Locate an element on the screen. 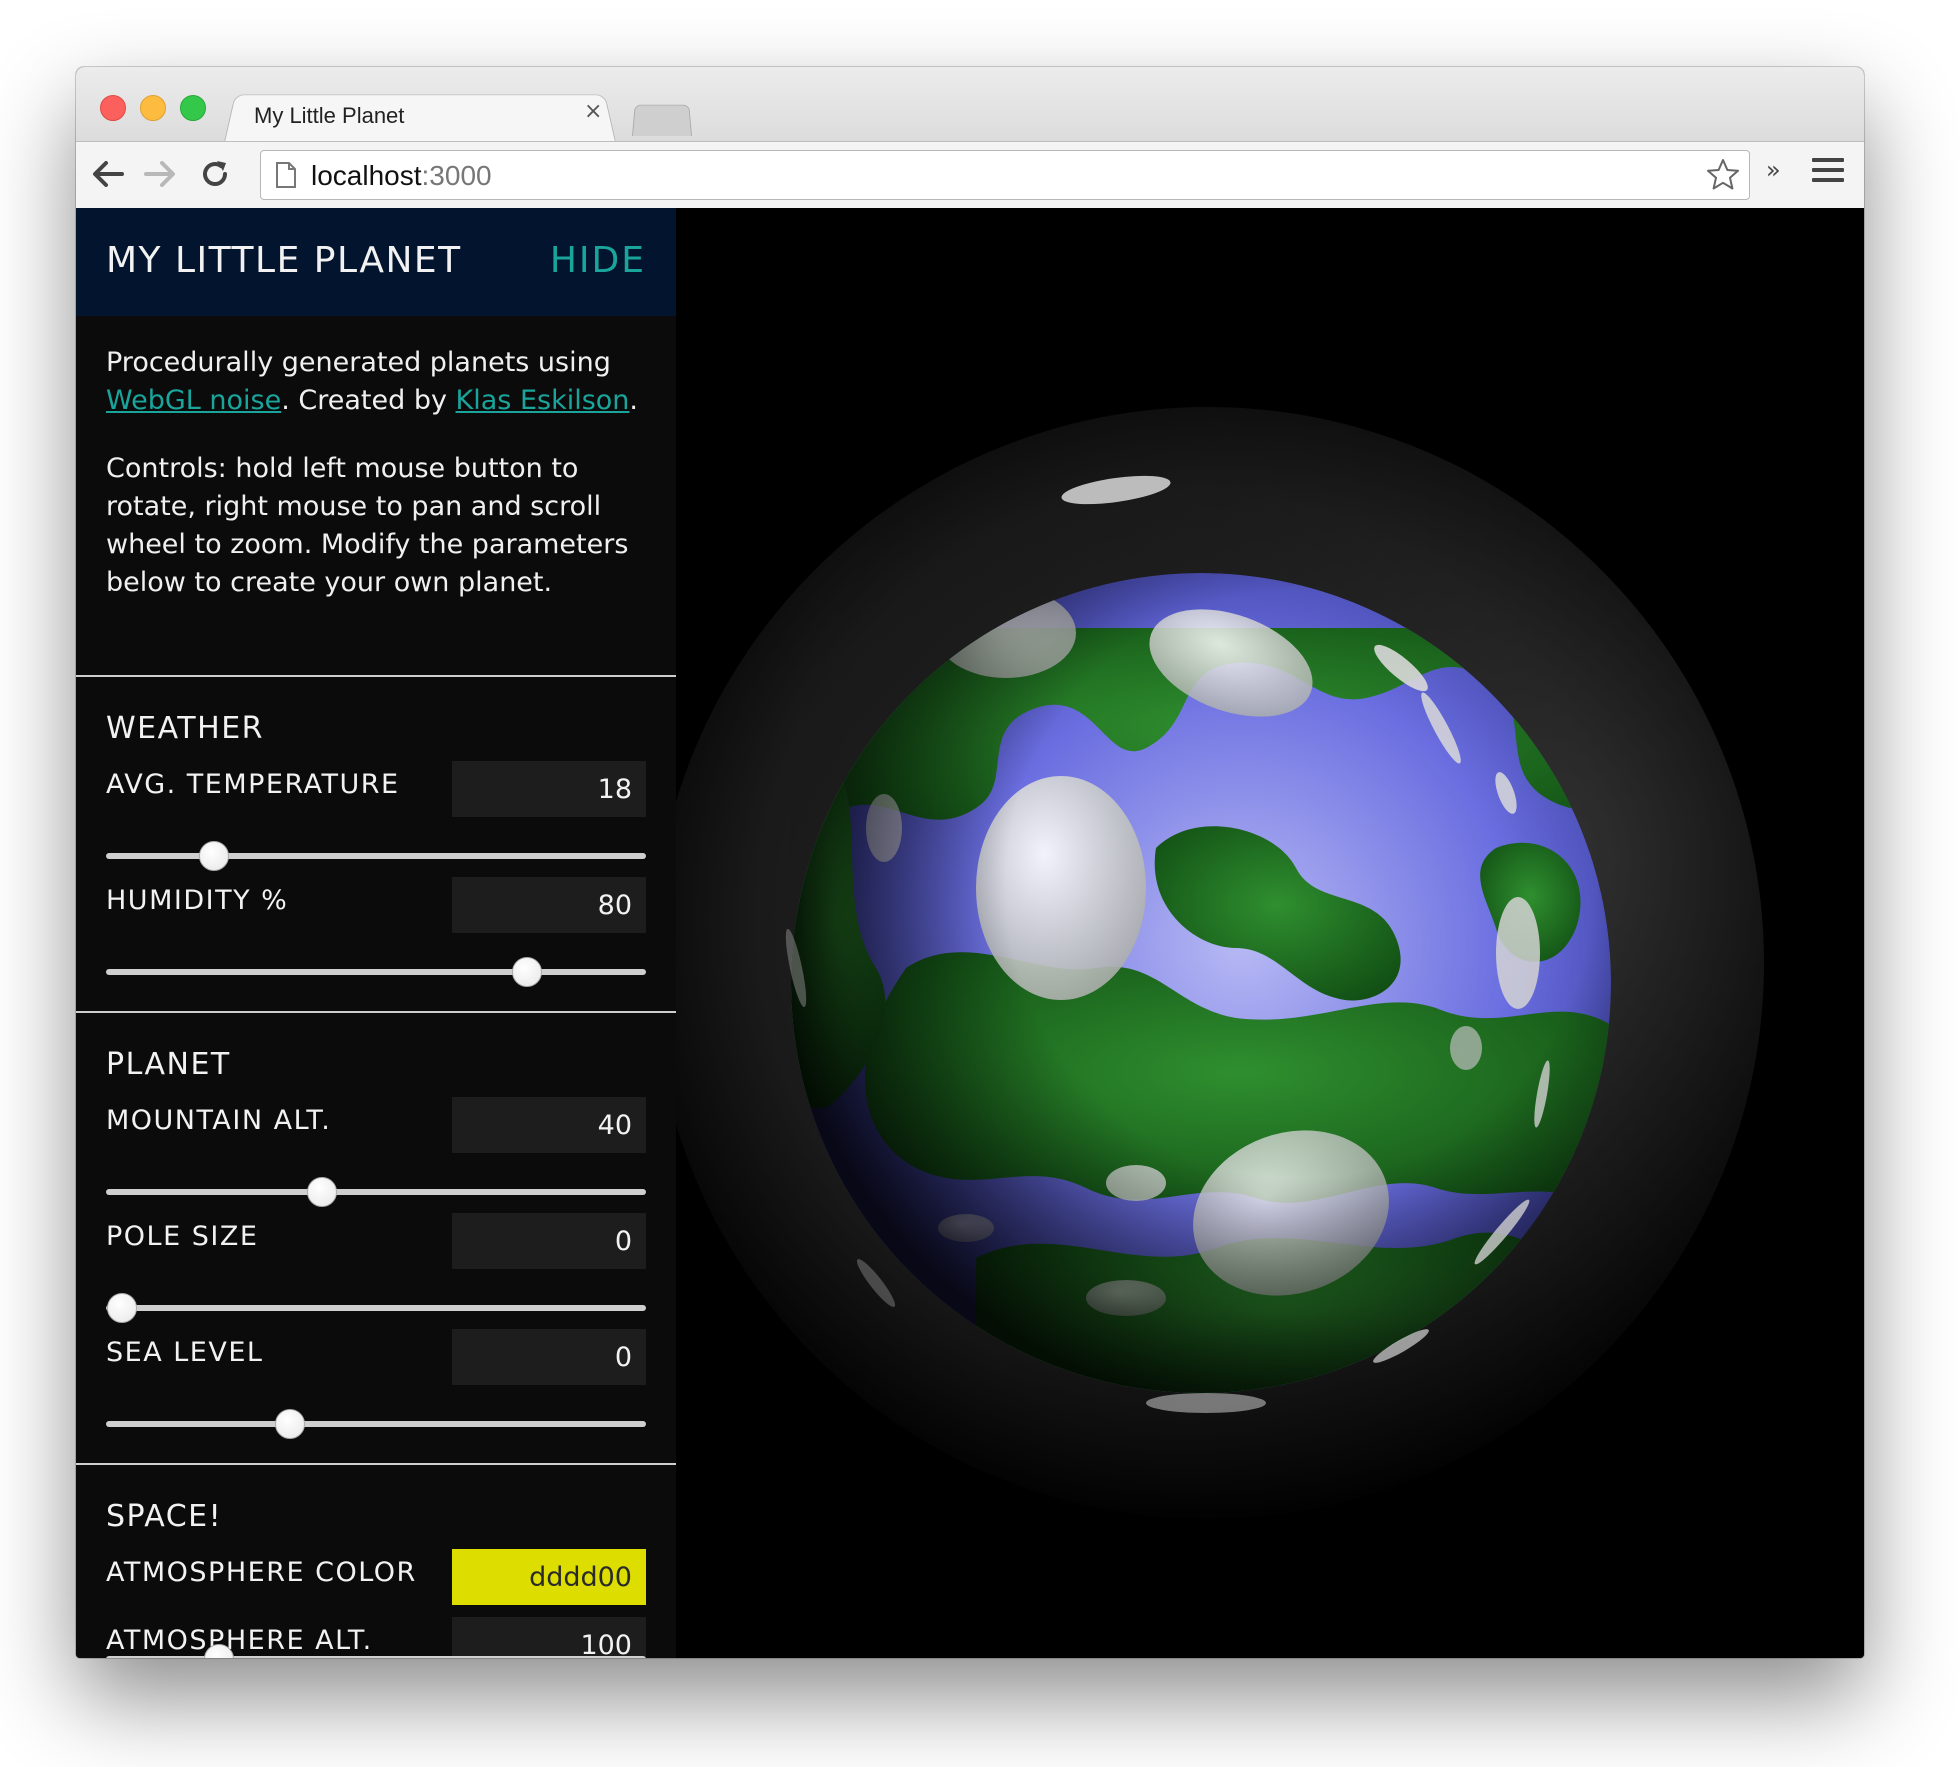 This screenshot has height=1767, width=1960. section-title-planet: PLANET is located at coordinates (168, 1064).